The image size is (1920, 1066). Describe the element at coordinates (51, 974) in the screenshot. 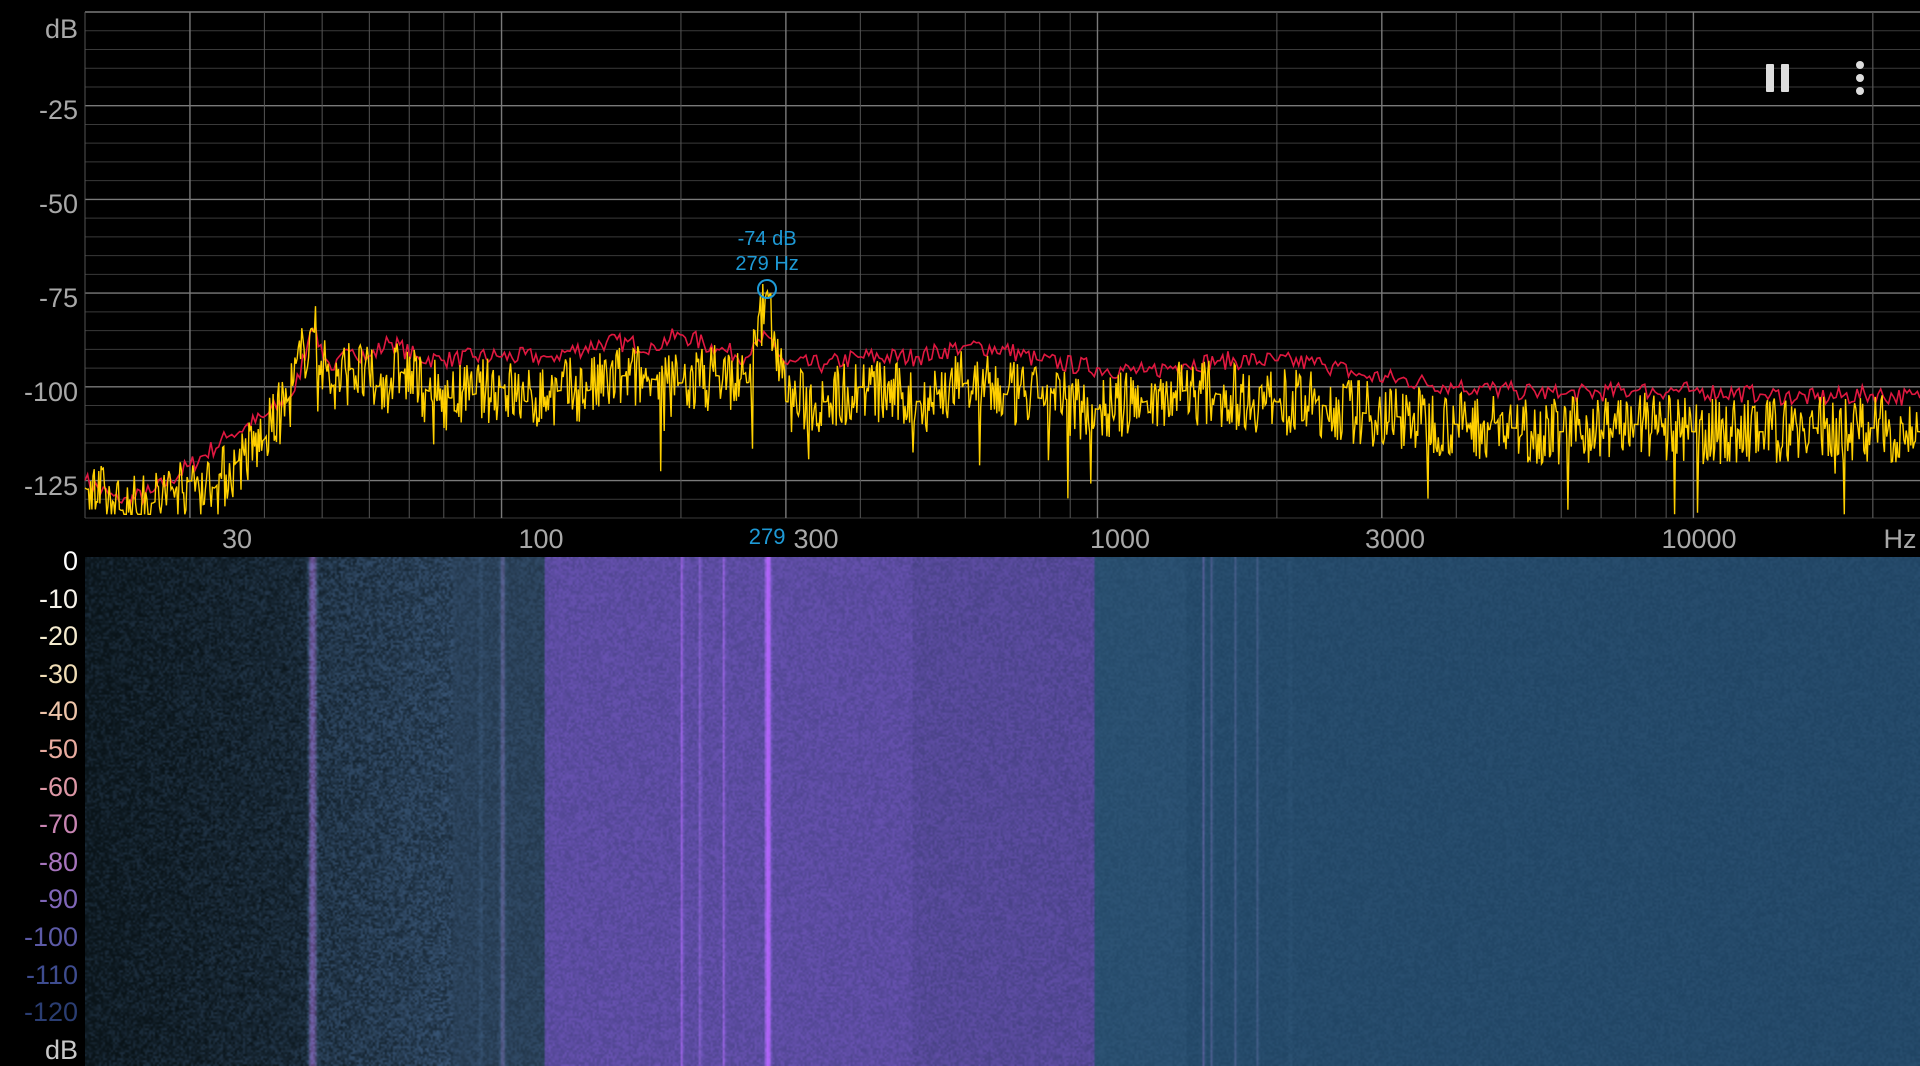

I see `spectrogram-scale-label: -110` at that location.